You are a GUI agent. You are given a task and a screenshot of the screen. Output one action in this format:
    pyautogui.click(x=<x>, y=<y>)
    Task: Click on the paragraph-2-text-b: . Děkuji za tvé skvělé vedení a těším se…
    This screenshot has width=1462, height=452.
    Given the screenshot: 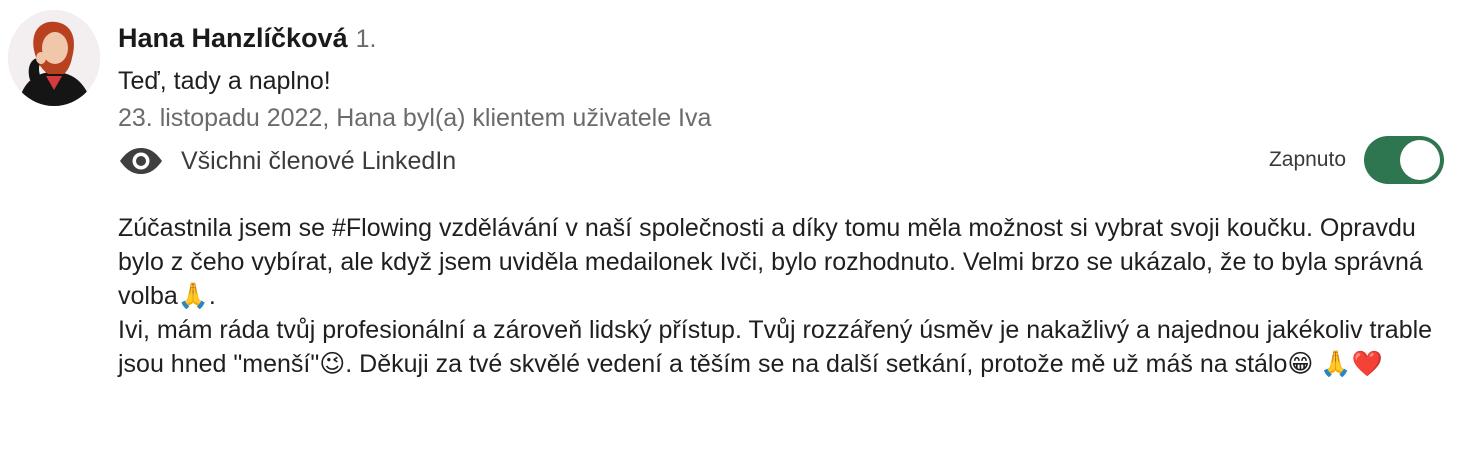 What is the action you would take?
    pyautogui.click(x=816, y=364)
    